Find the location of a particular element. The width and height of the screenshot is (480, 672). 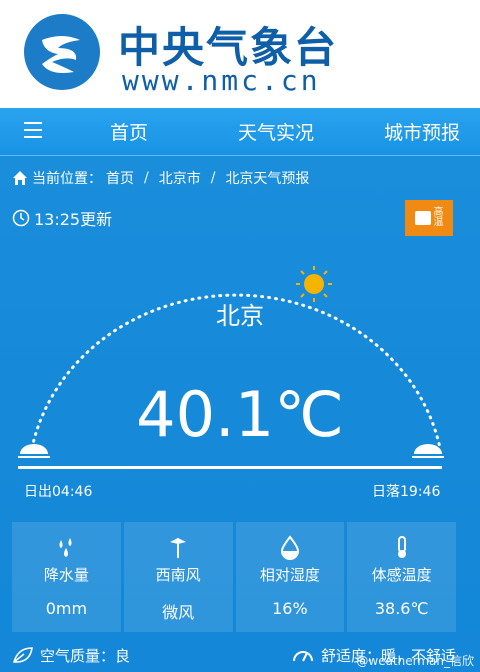

stat-feels-like: 体感温度 38.6℃ is located at coordinates (401, 577).